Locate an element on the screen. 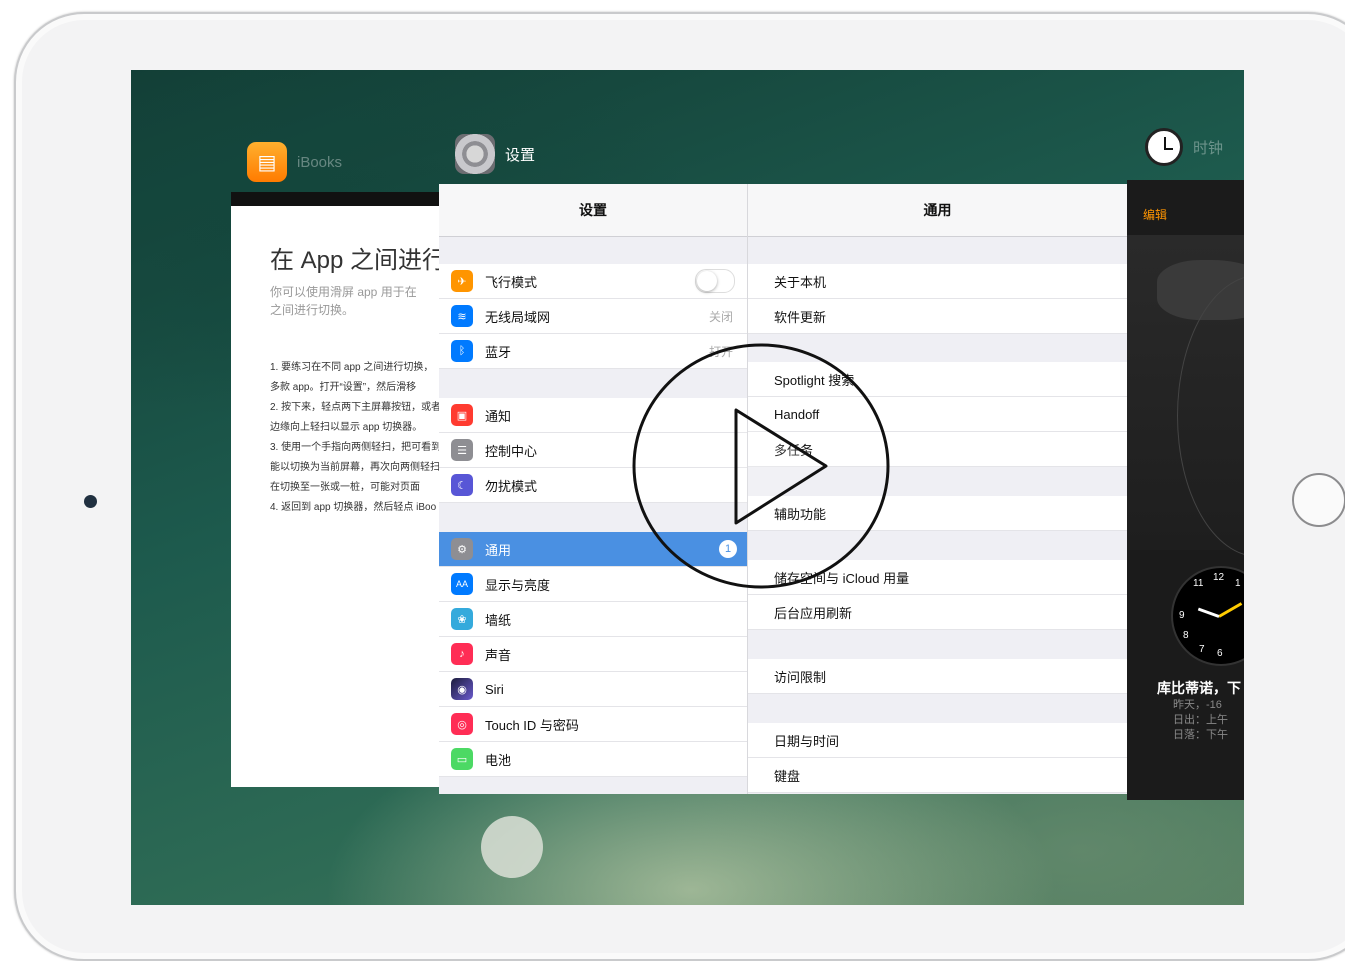 The image size is (1345, 961). video-play-button is located at coordinates (761, 466).